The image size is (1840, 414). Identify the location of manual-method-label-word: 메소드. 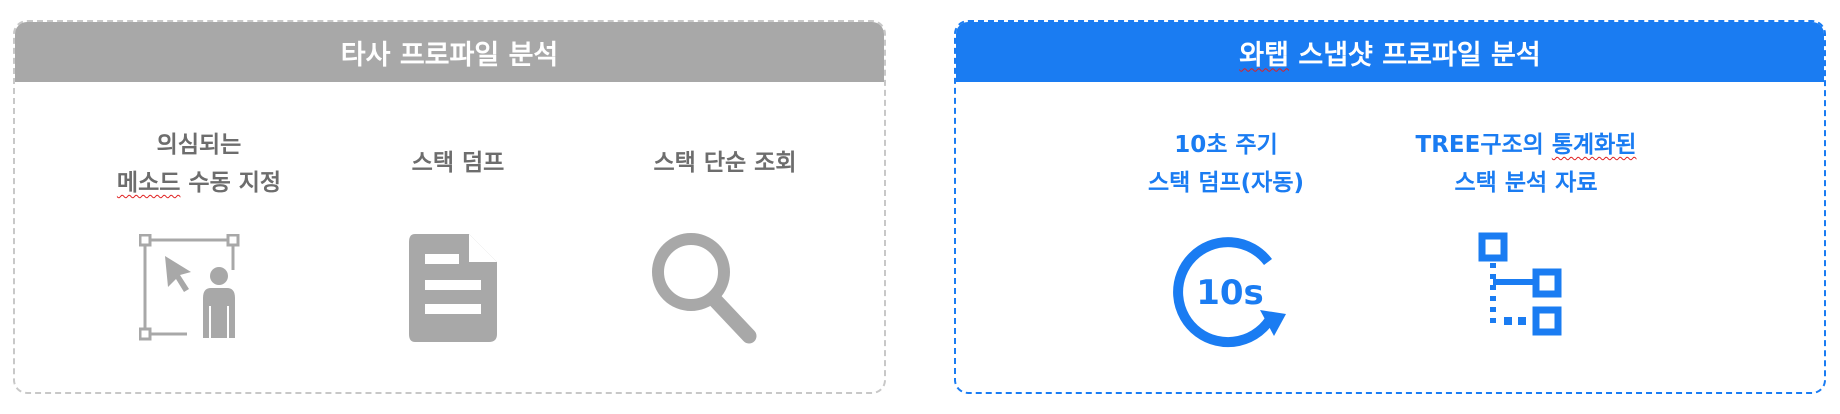
(148, 183).